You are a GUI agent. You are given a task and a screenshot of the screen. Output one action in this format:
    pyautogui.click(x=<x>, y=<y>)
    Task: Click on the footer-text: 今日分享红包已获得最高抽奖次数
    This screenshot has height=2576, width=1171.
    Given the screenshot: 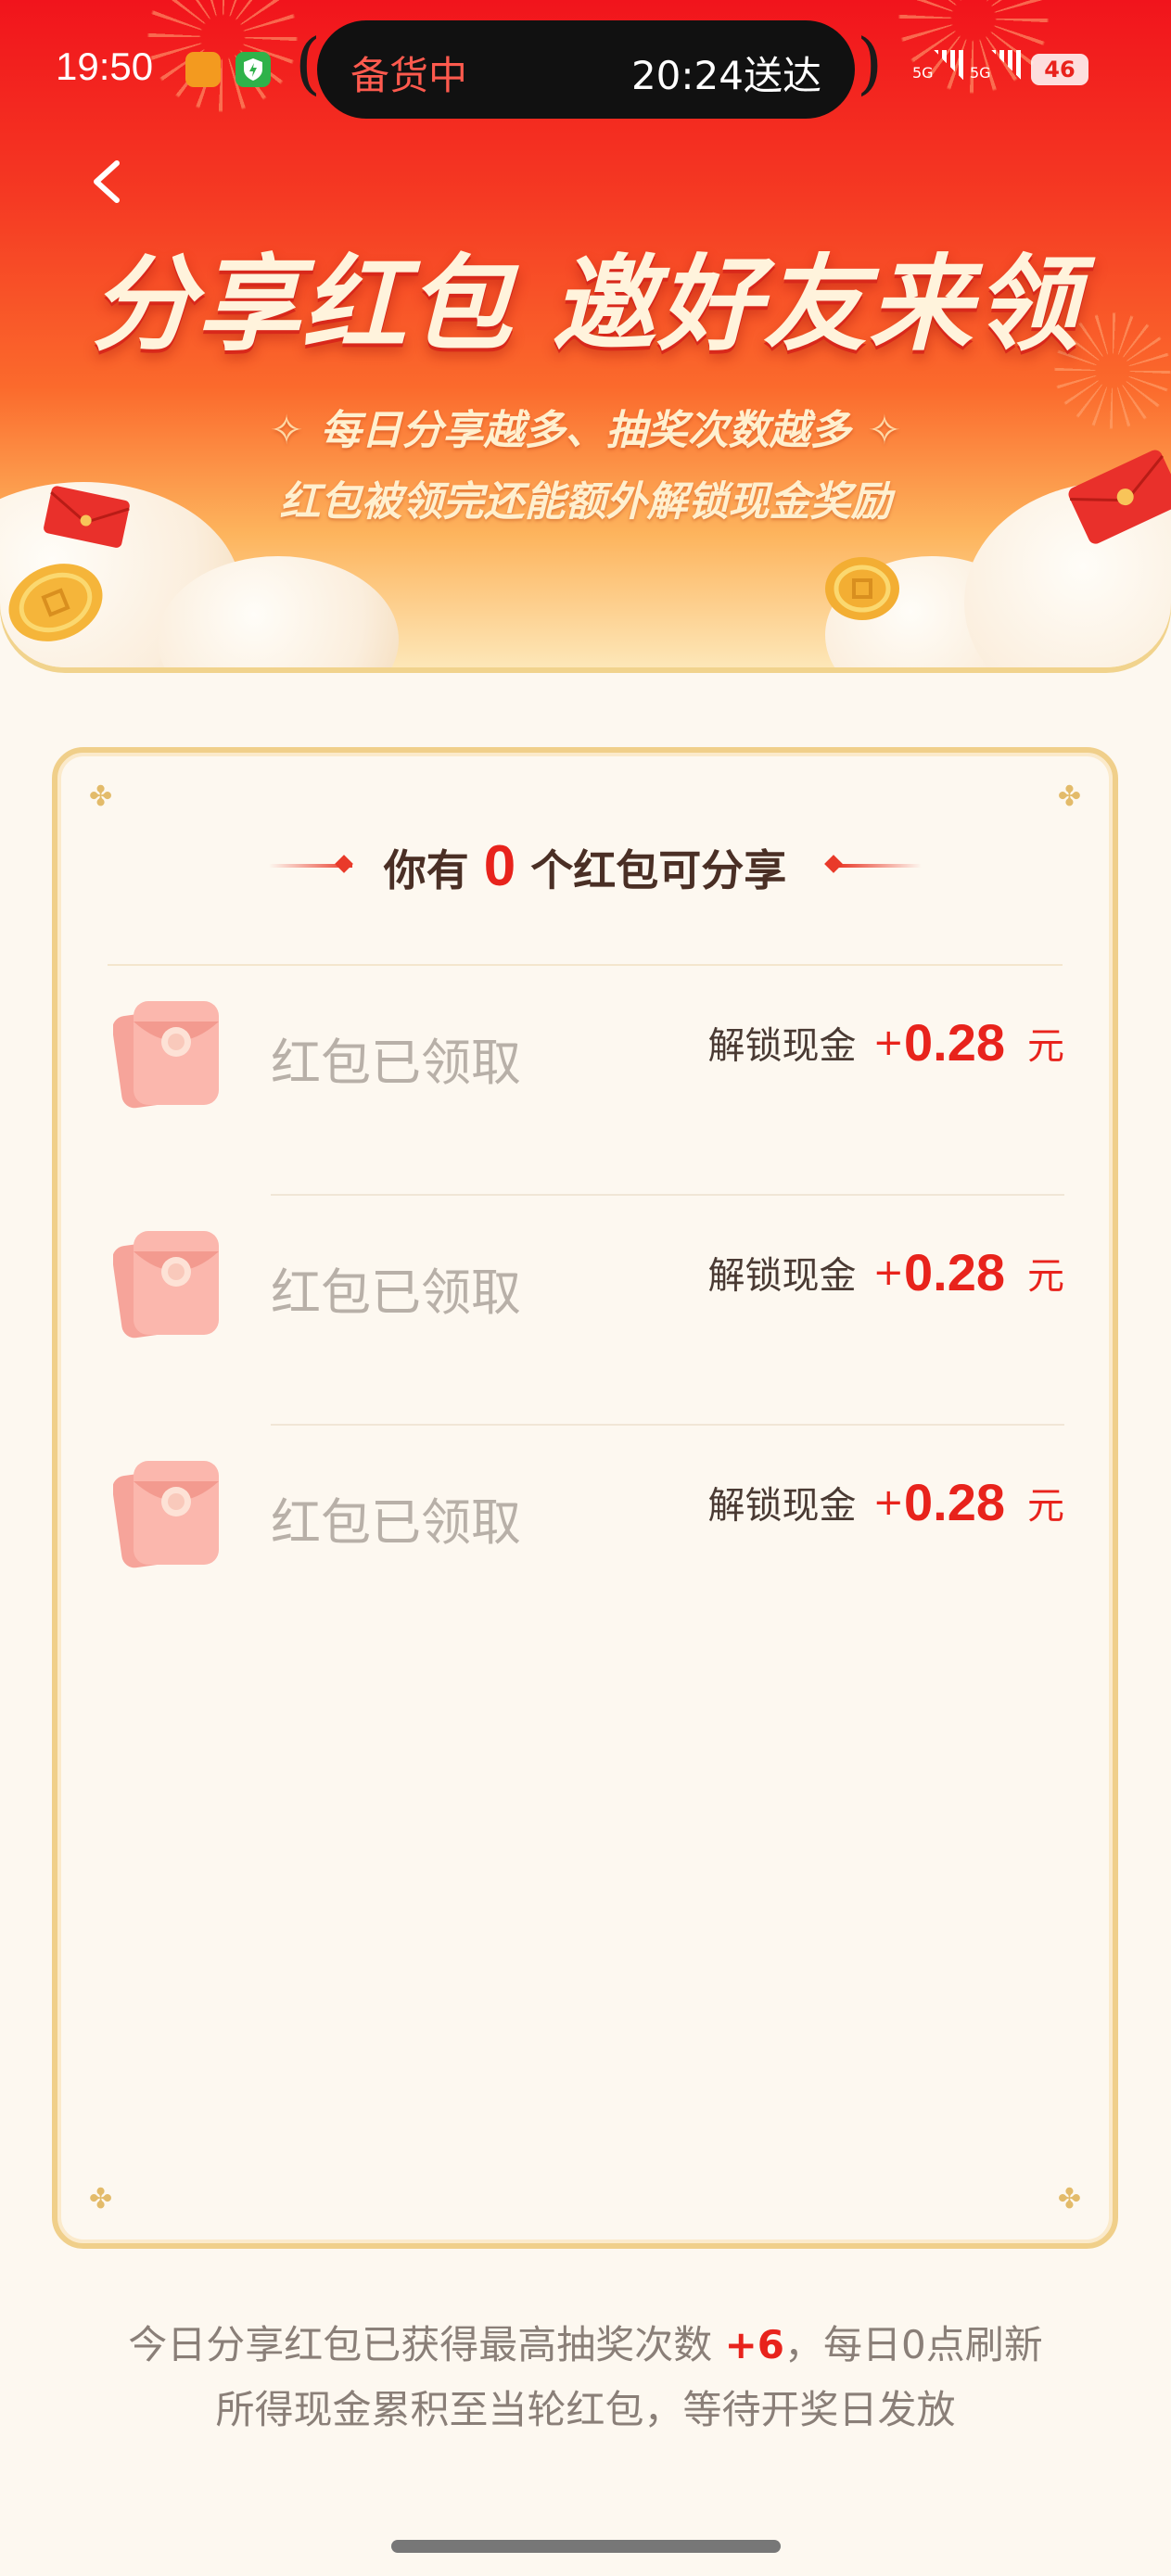 What is the action you would take?
    pyautogui.click(x=420, y=2344)
    